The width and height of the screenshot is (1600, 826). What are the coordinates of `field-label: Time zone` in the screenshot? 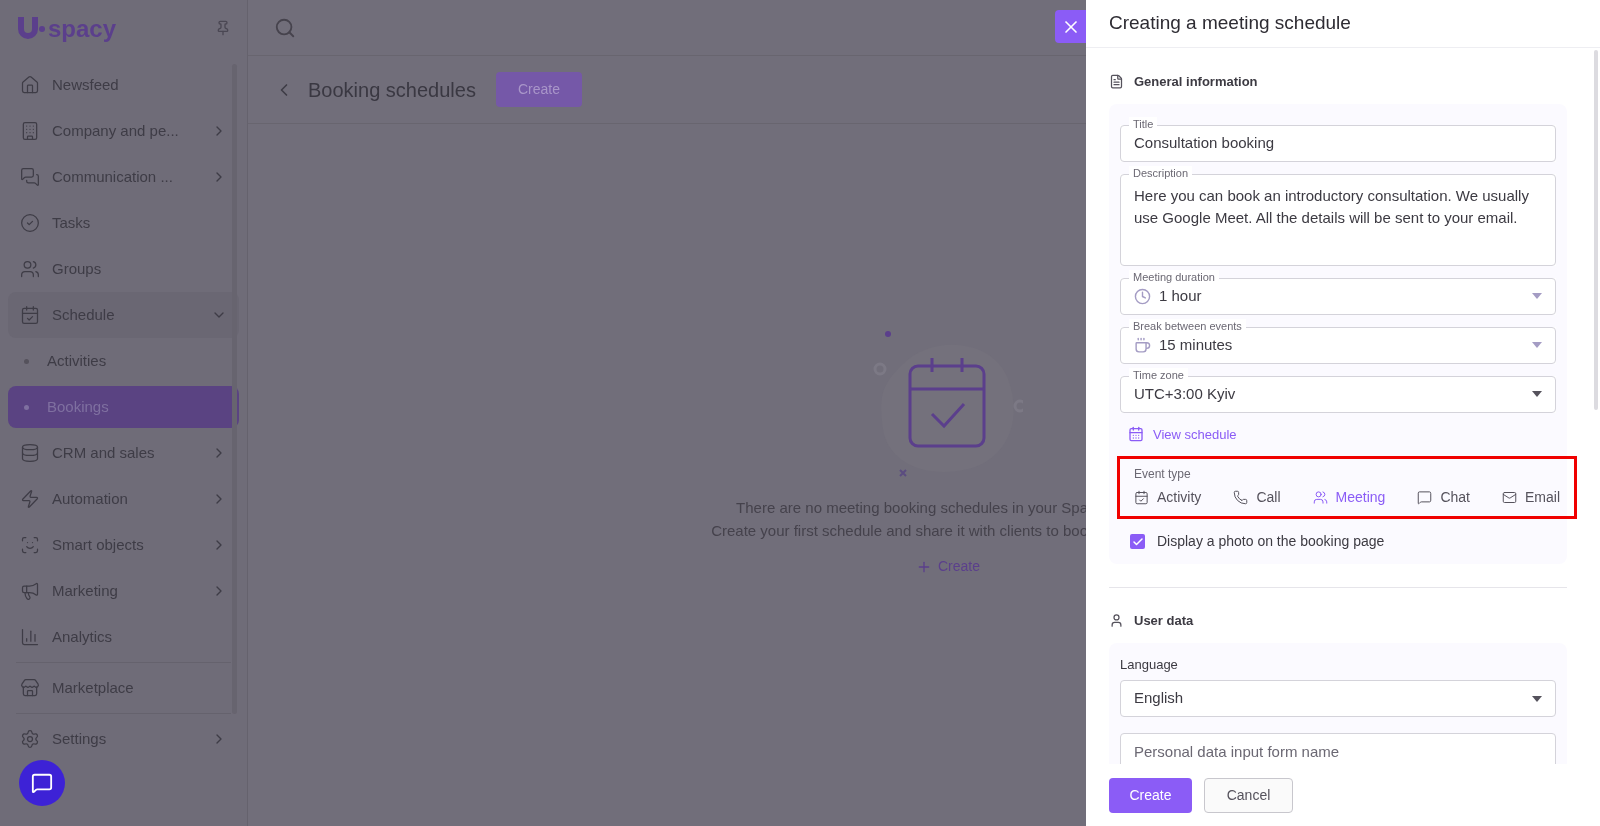 It's located at (1158, 374).